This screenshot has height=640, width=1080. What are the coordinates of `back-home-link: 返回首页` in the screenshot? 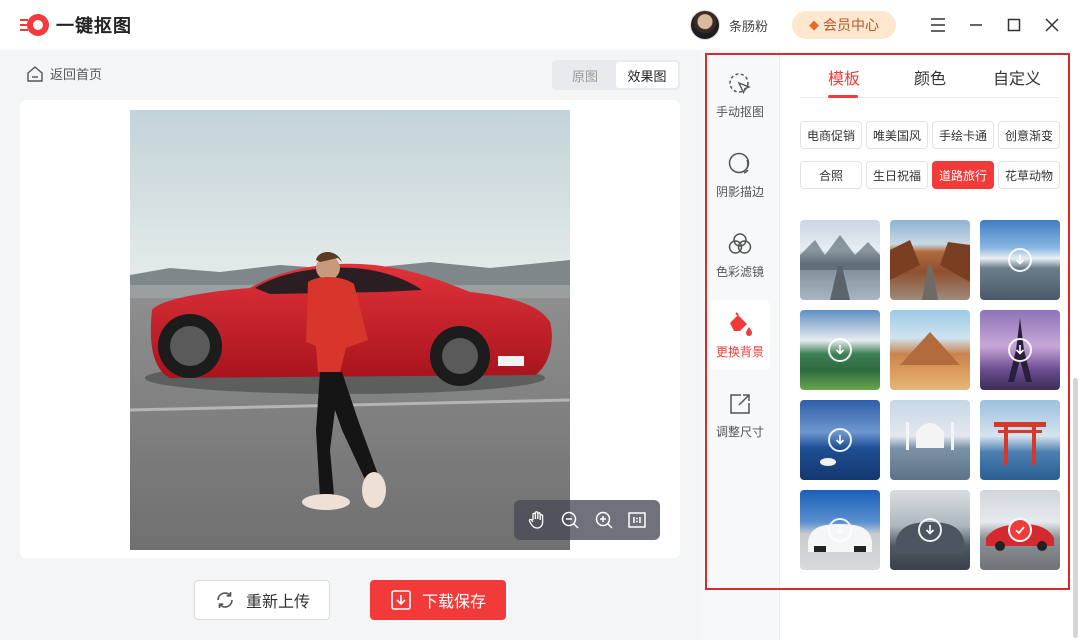 It's located at (64, 73).